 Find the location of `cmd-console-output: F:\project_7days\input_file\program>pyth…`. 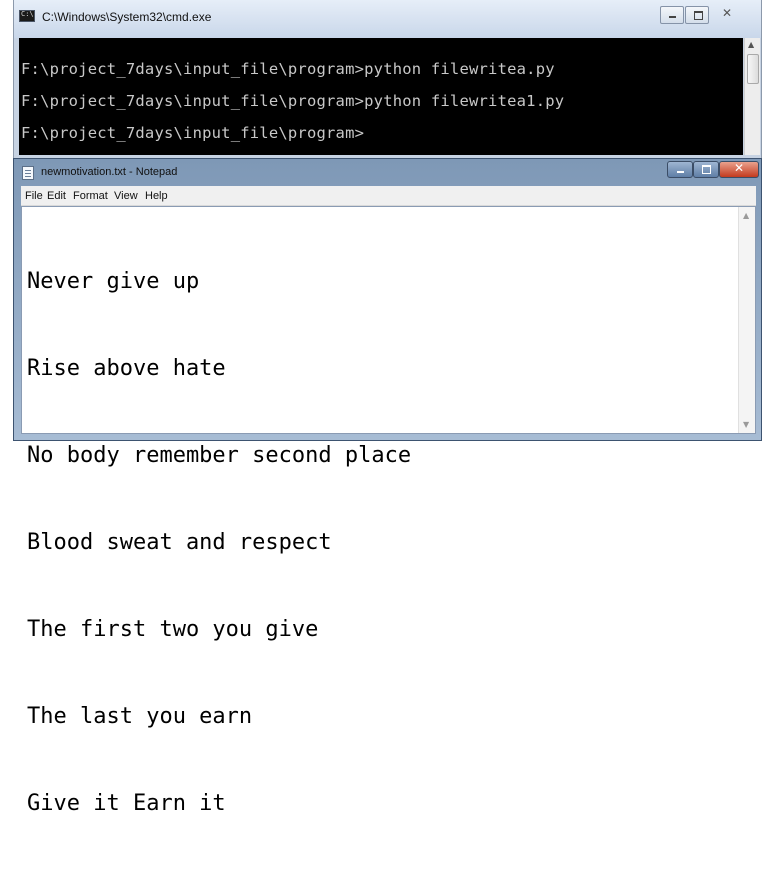

cmd-console-output: F:\project_7days\input_file\program>pyth… is located at coordinates (381, 96).